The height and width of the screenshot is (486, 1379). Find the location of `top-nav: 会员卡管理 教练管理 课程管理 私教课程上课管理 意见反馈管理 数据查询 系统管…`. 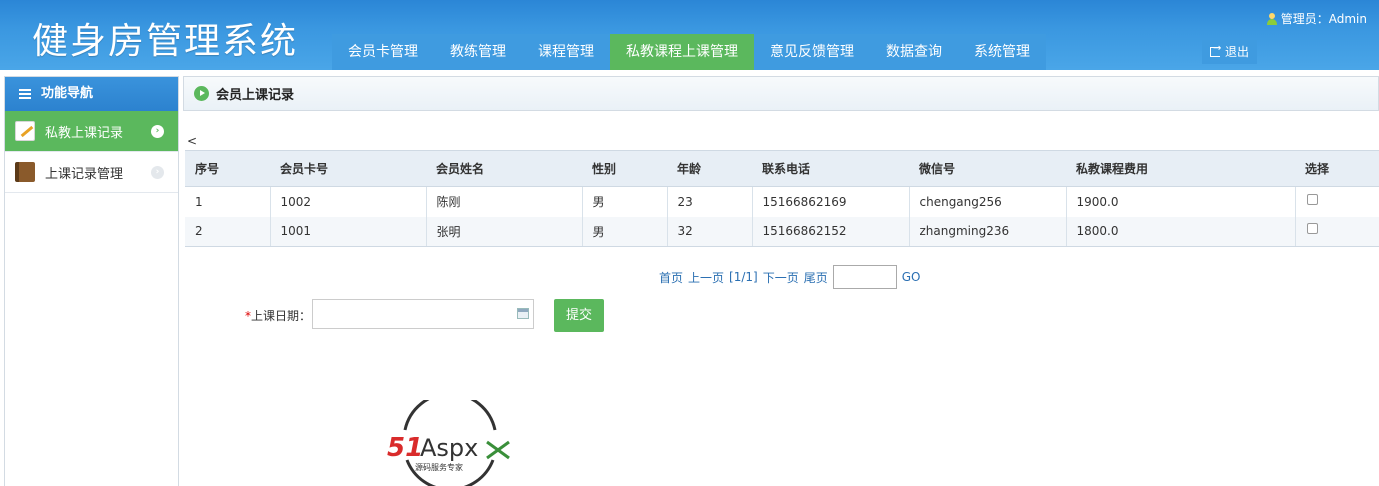

top-nav: 会员卡管理 教练管理 课程管理 私教课程上课管理 意见反馈管理 数据查询 系统管… is located at coordinates (689, 52).